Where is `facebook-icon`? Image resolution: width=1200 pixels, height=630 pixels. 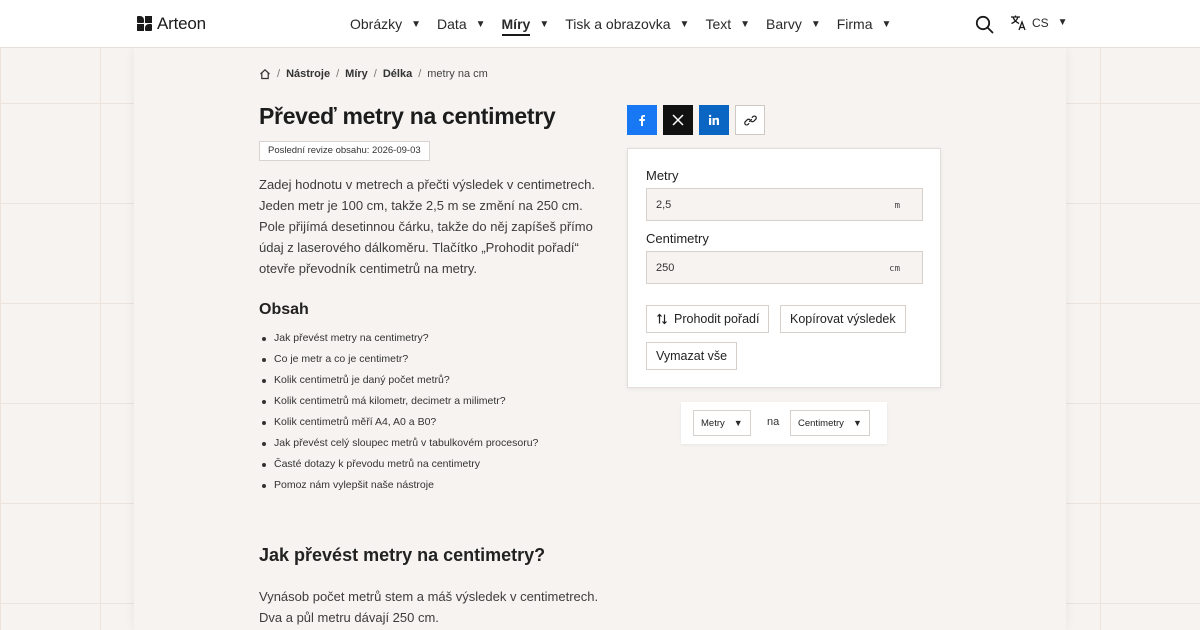 facebook-icon is located at coordinates (642, 120).